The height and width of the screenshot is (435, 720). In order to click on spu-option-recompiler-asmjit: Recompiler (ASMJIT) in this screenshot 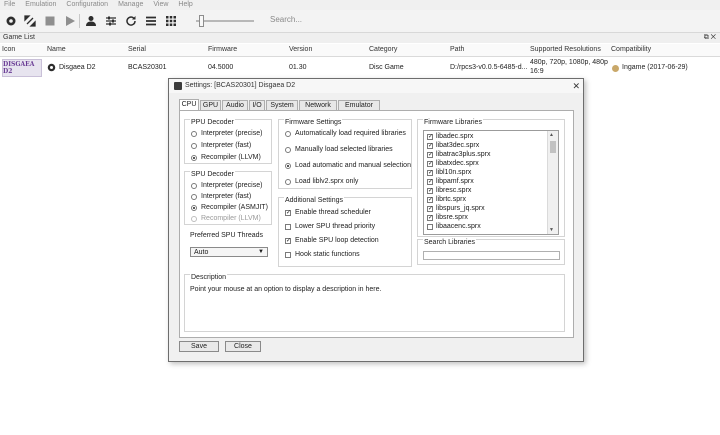, I will do `click(229, 207)`.